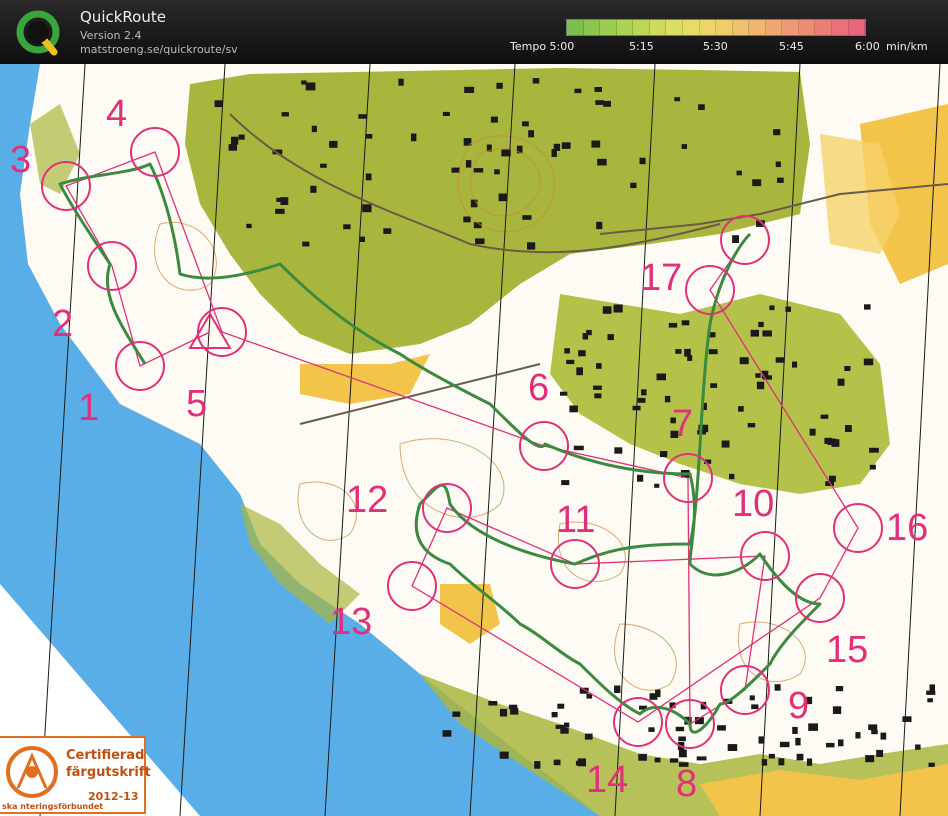 The height and width of the screenshot is (816, 948). Describe the element at coordinates (791, 46) in the screenshot. I see `legend-label-545: 5:45` at that location.